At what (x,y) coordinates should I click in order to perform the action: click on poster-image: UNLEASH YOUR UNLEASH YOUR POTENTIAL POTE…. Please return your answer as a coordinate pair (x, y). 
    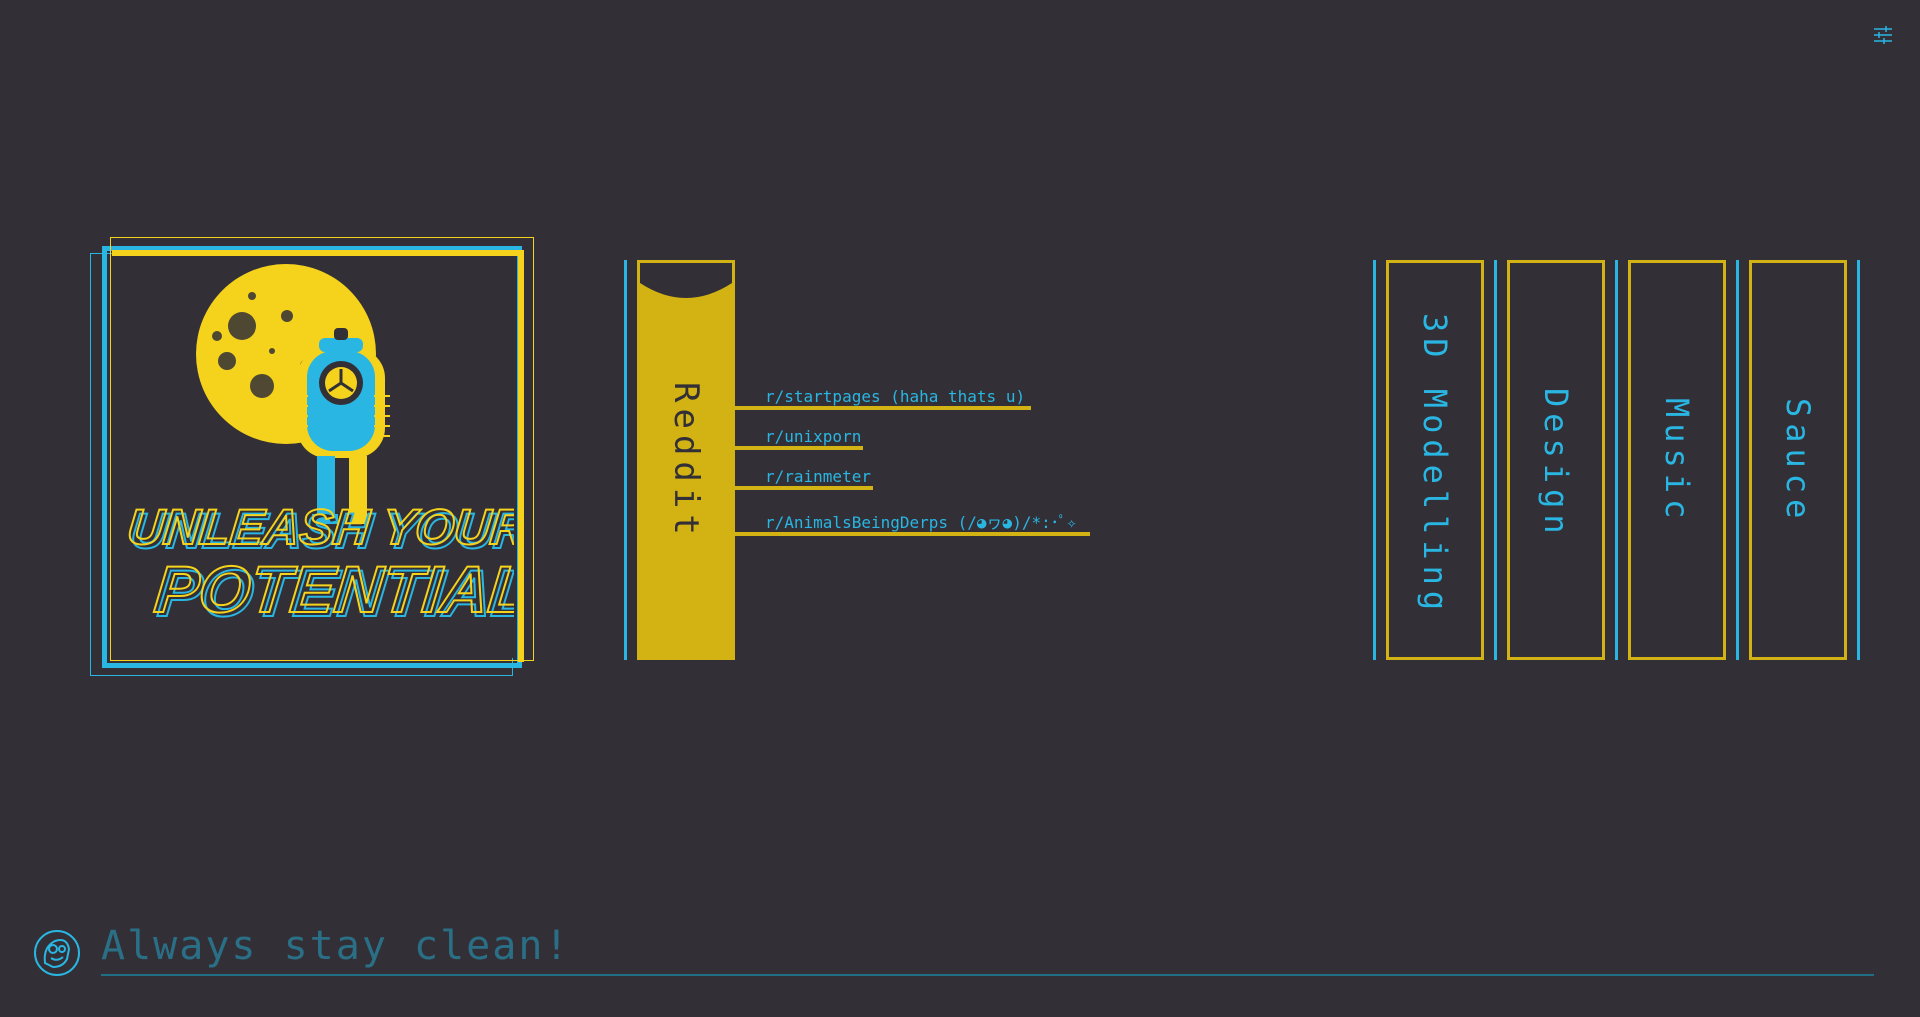
    Looking at the image, I should click on (313, 457).